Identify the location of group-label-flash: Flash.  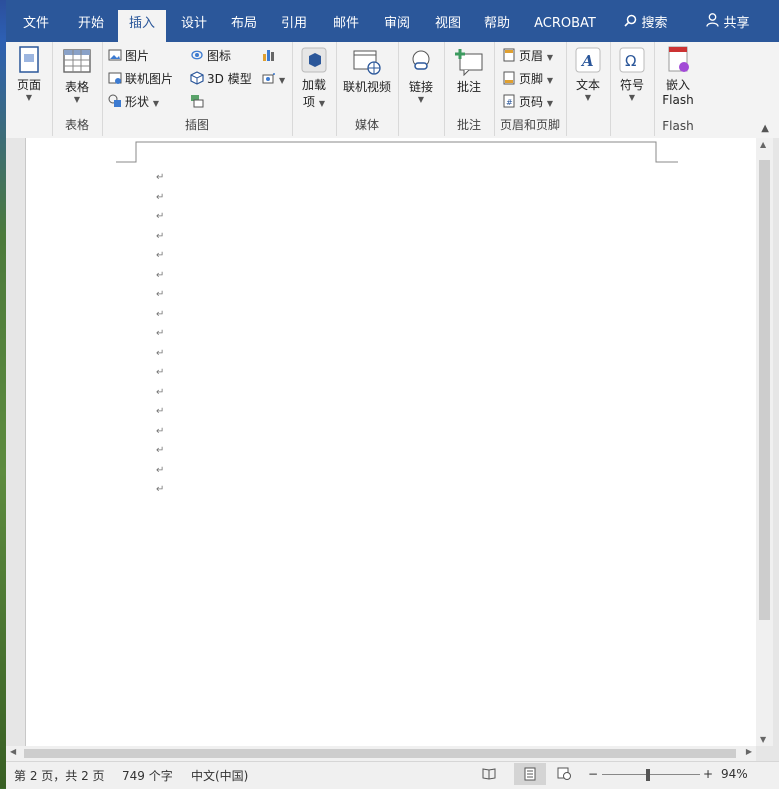
(678, 126).